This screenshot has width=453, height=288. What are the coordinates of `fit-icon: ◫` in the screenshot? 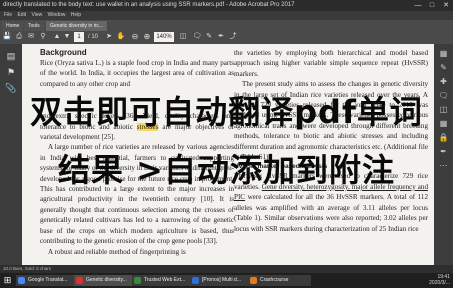 It's located at (183, 37).